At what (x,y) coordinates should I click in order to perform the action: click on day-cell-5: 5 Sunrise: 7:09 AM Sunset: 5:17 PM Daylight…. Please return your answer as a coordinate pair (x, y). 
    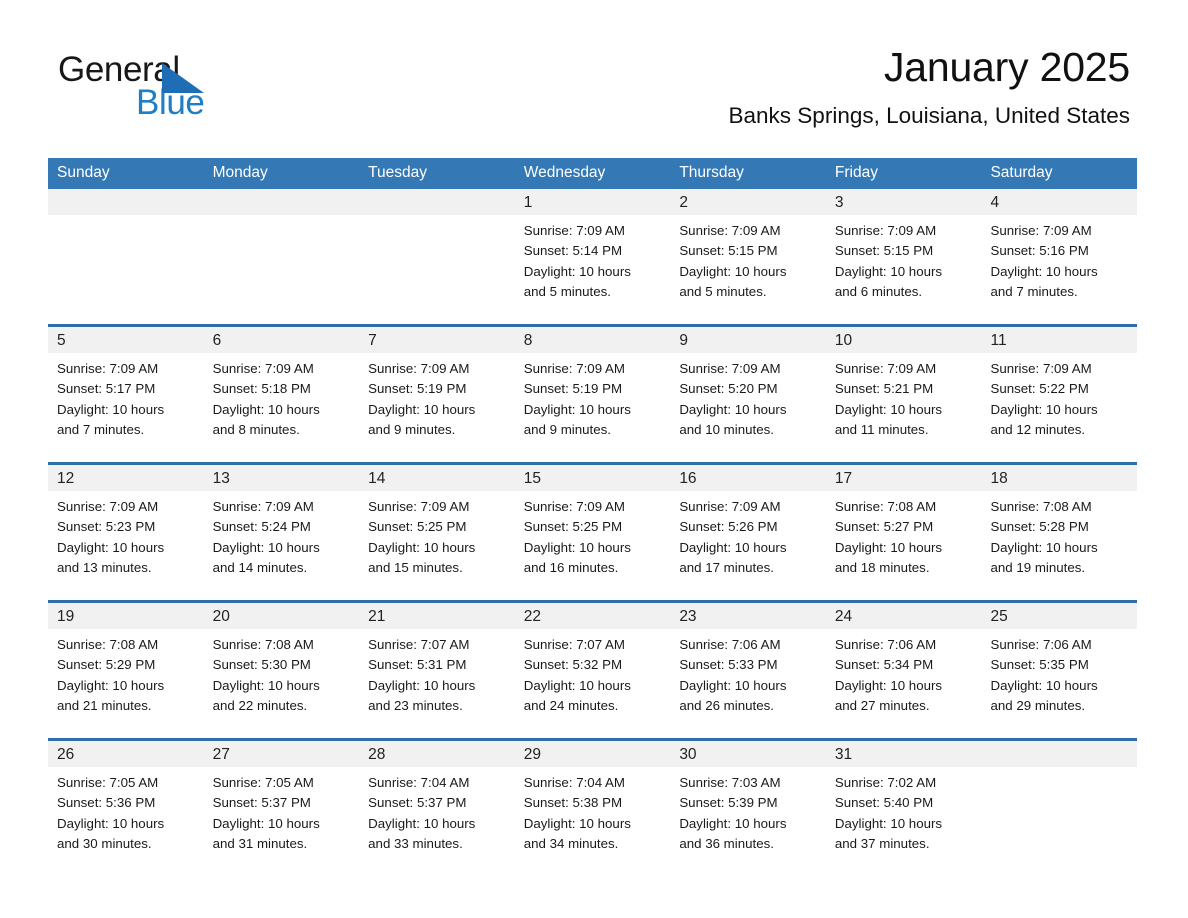
    Looking at the image, I should click on (126, 394).